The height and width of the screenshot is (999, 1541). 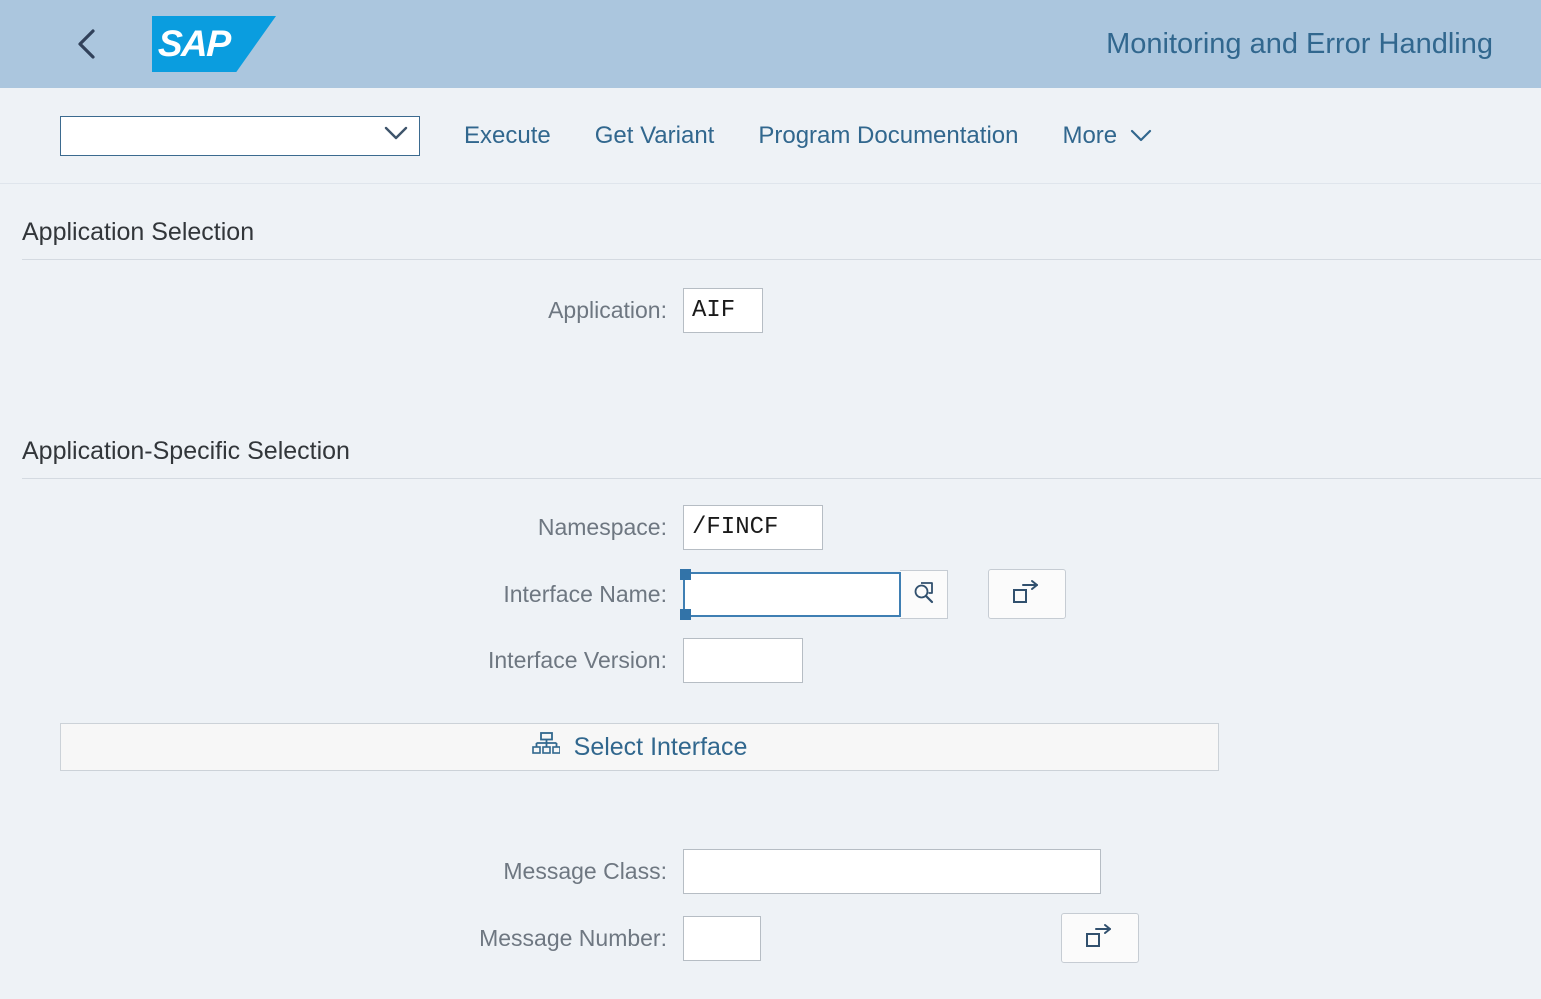 I want to click on message-number-multi-select-button, so click(x=1100, y=938).